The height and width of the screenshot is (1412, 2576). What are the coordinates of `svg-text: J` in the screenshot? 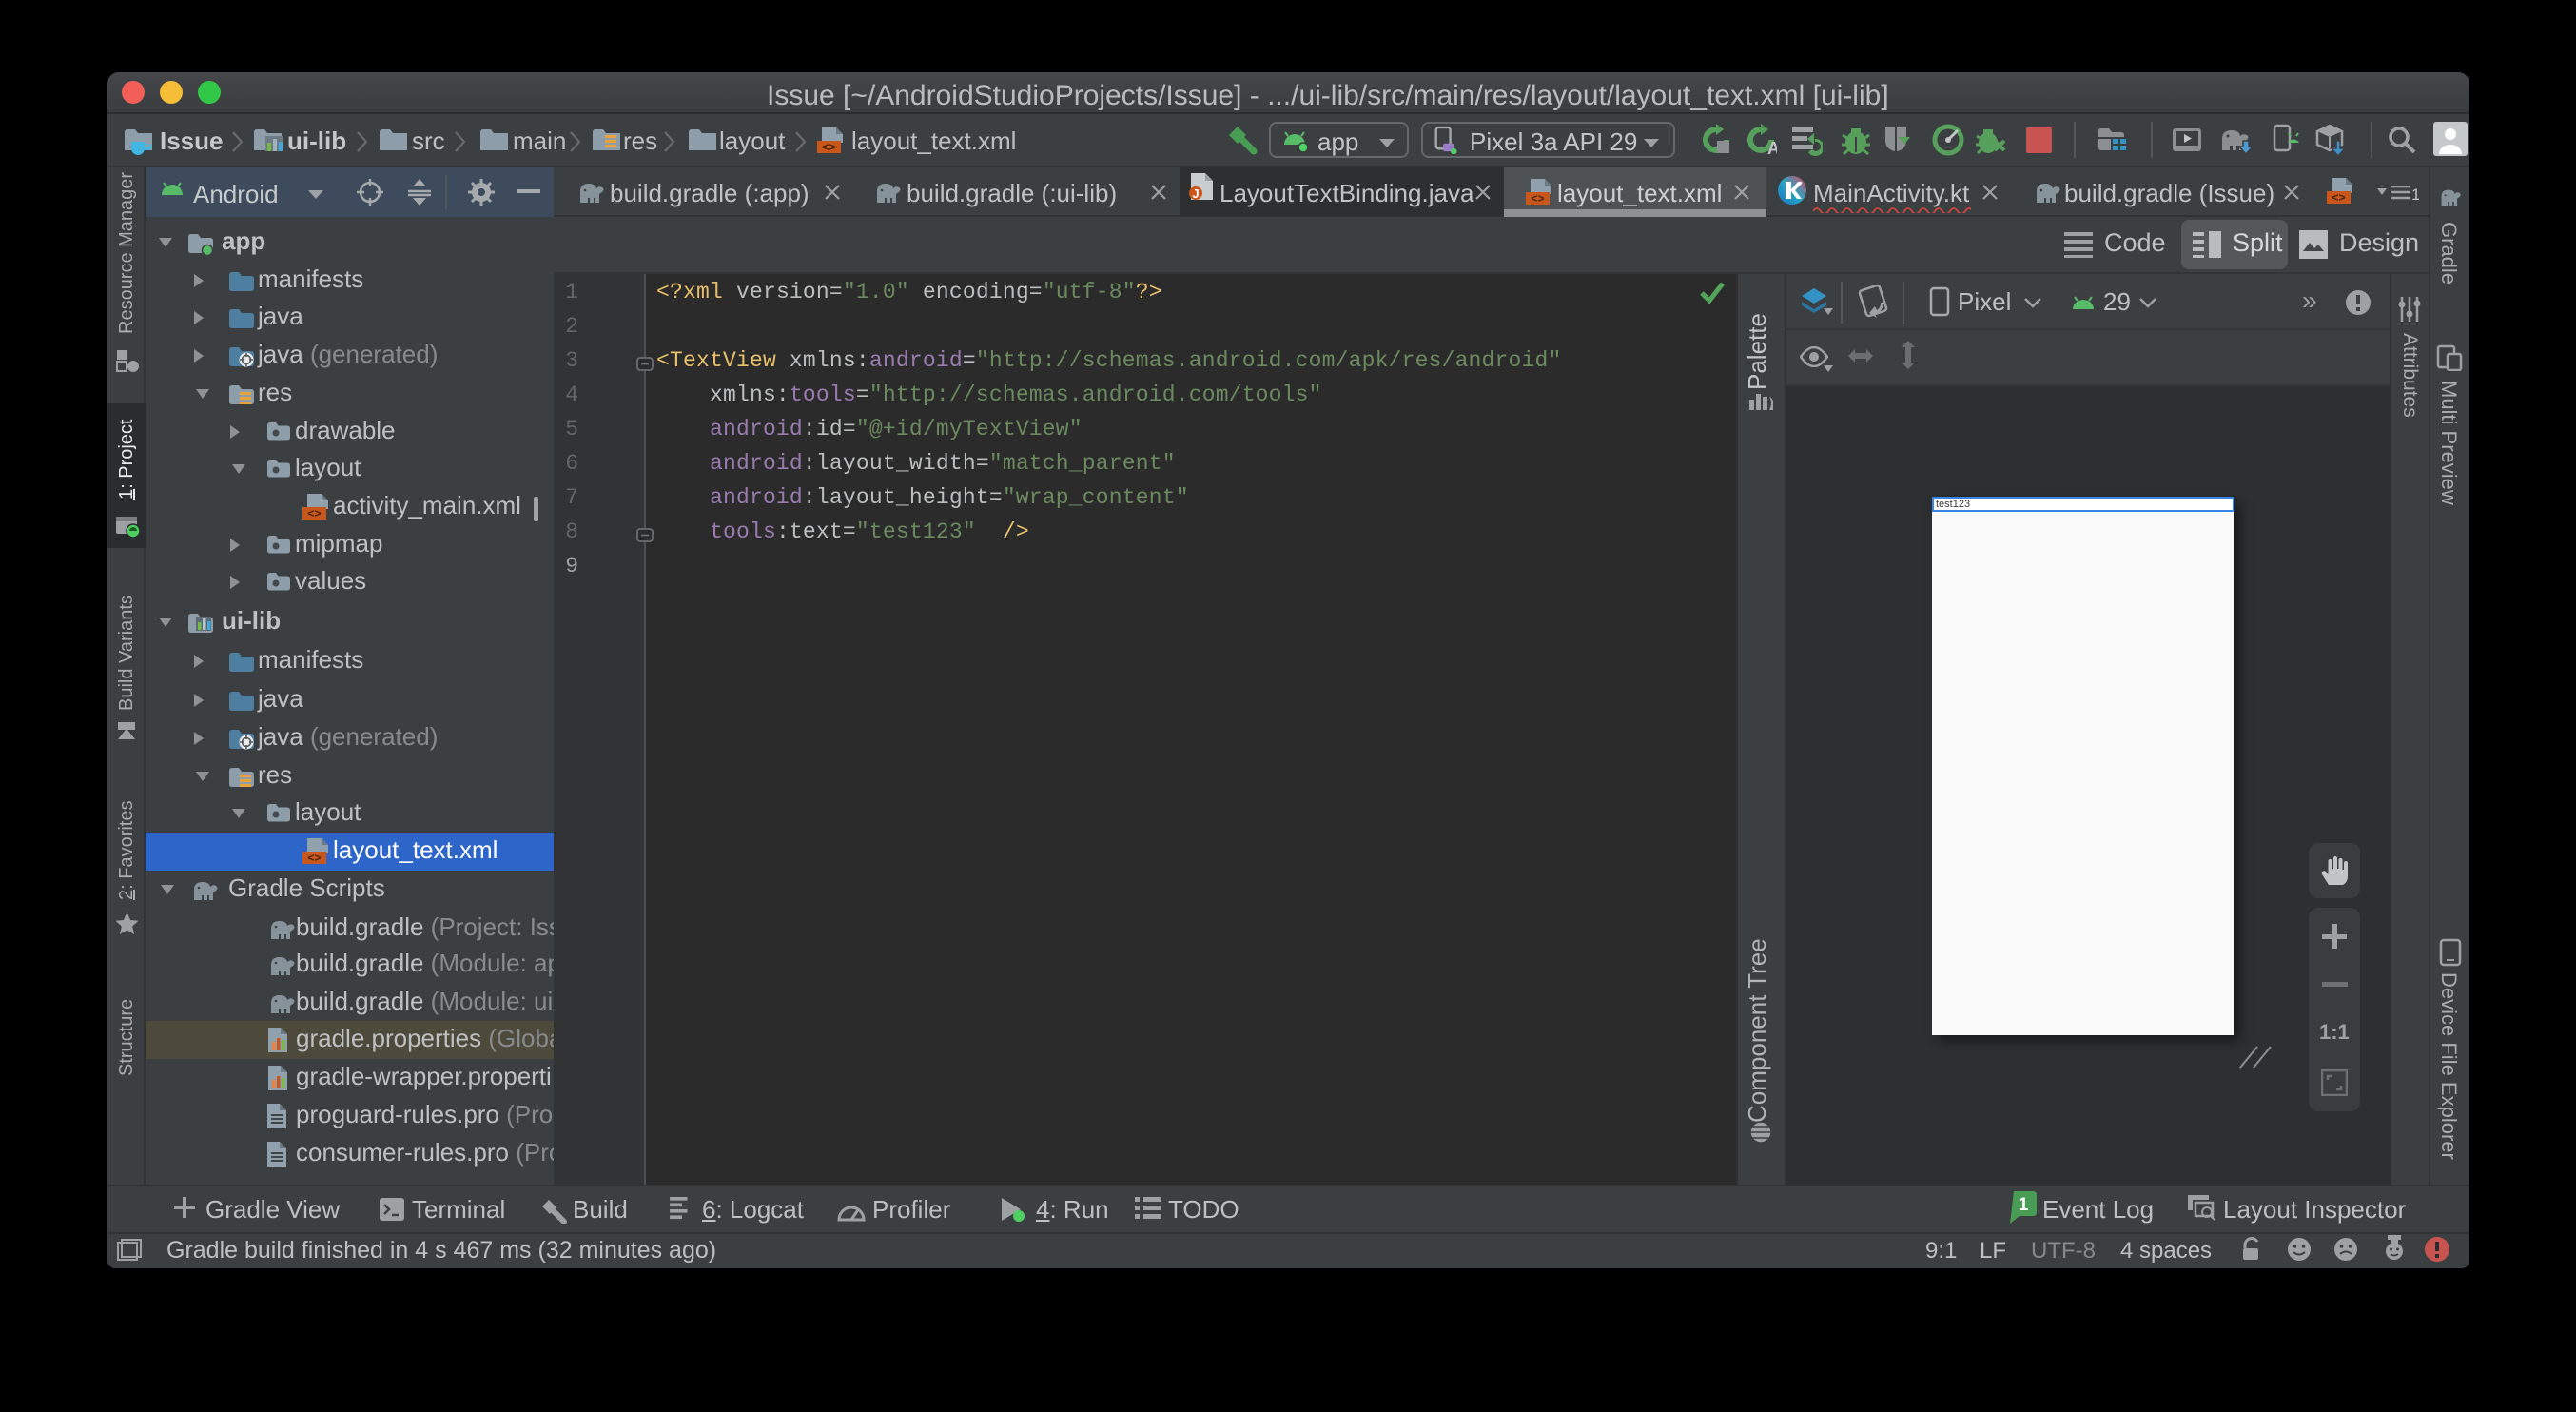 It's located at (1196, 193).